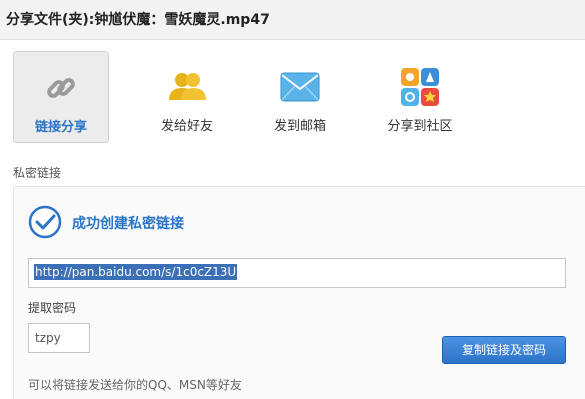 The height and width of the screenshot is (399, 585). What do you see at coordinates (59, 338) in the screenshot?
I see `password-field: tzpy` at bounding box center [59, 338].